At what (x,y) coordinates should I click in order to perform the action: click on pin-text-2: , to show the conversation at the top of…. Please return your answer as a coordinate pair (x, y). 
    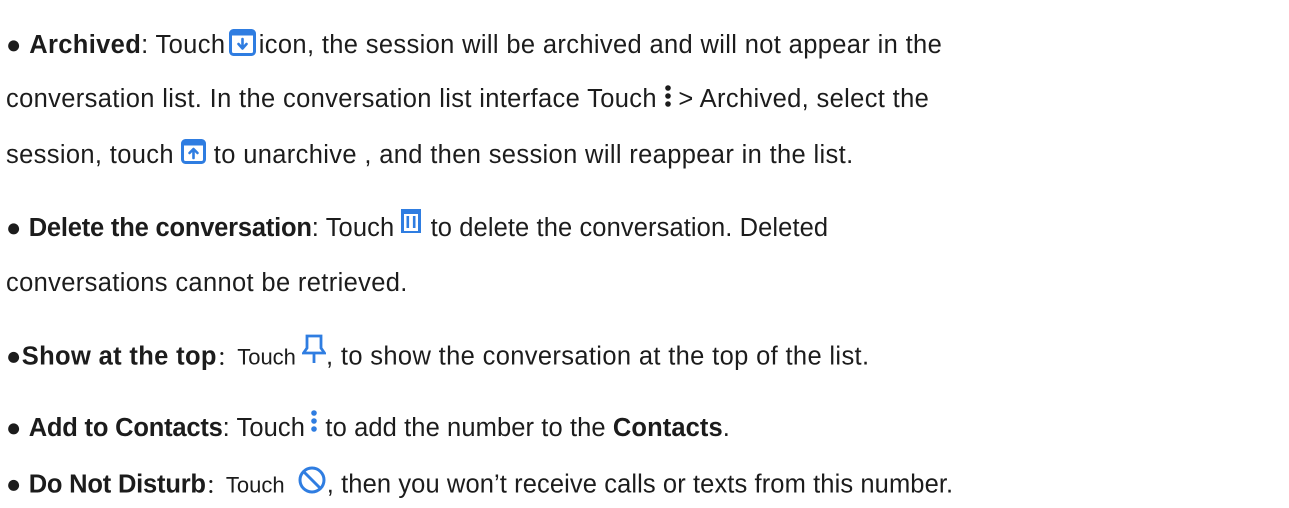
    Looking at the image, I should click on (598, 356).